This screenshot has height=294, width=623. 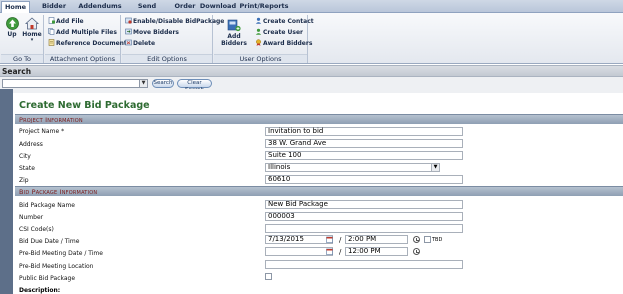 I want to click on search-dropdown-icon: ▼, so click(x=143, y=83).